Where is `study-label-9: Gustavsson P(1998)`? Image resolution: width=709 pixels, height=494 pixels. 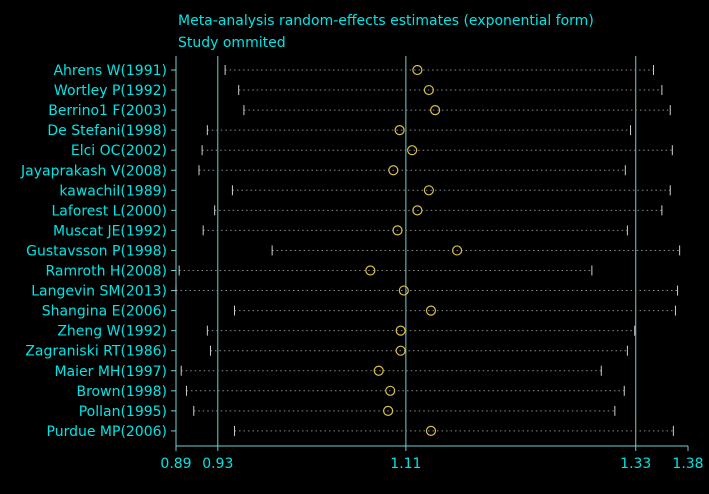
study-label-9: Gustavsson P(1998) is located at coordinates (96, 251).